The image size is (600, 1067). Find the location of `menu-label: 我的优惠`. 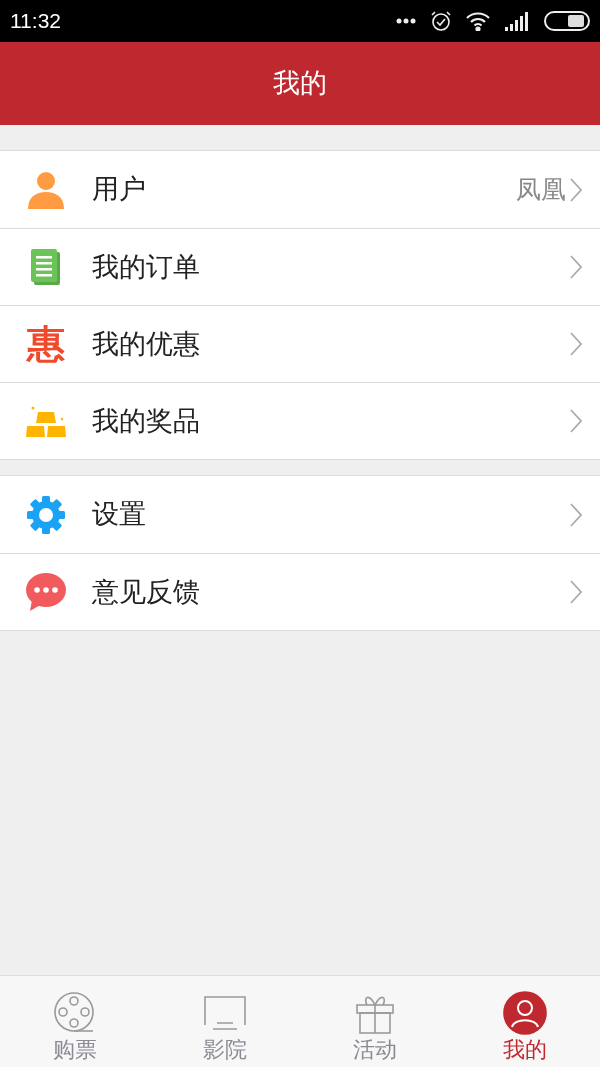

menu-label: 我的优惠 is located at coordinates (146, 344).